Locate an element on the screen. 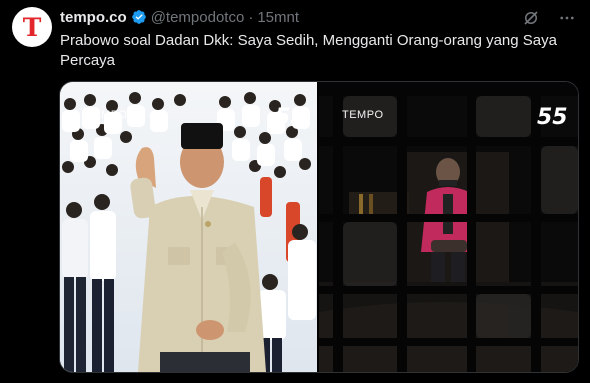  tweet-actions-top is located at coordinates (549, 20).